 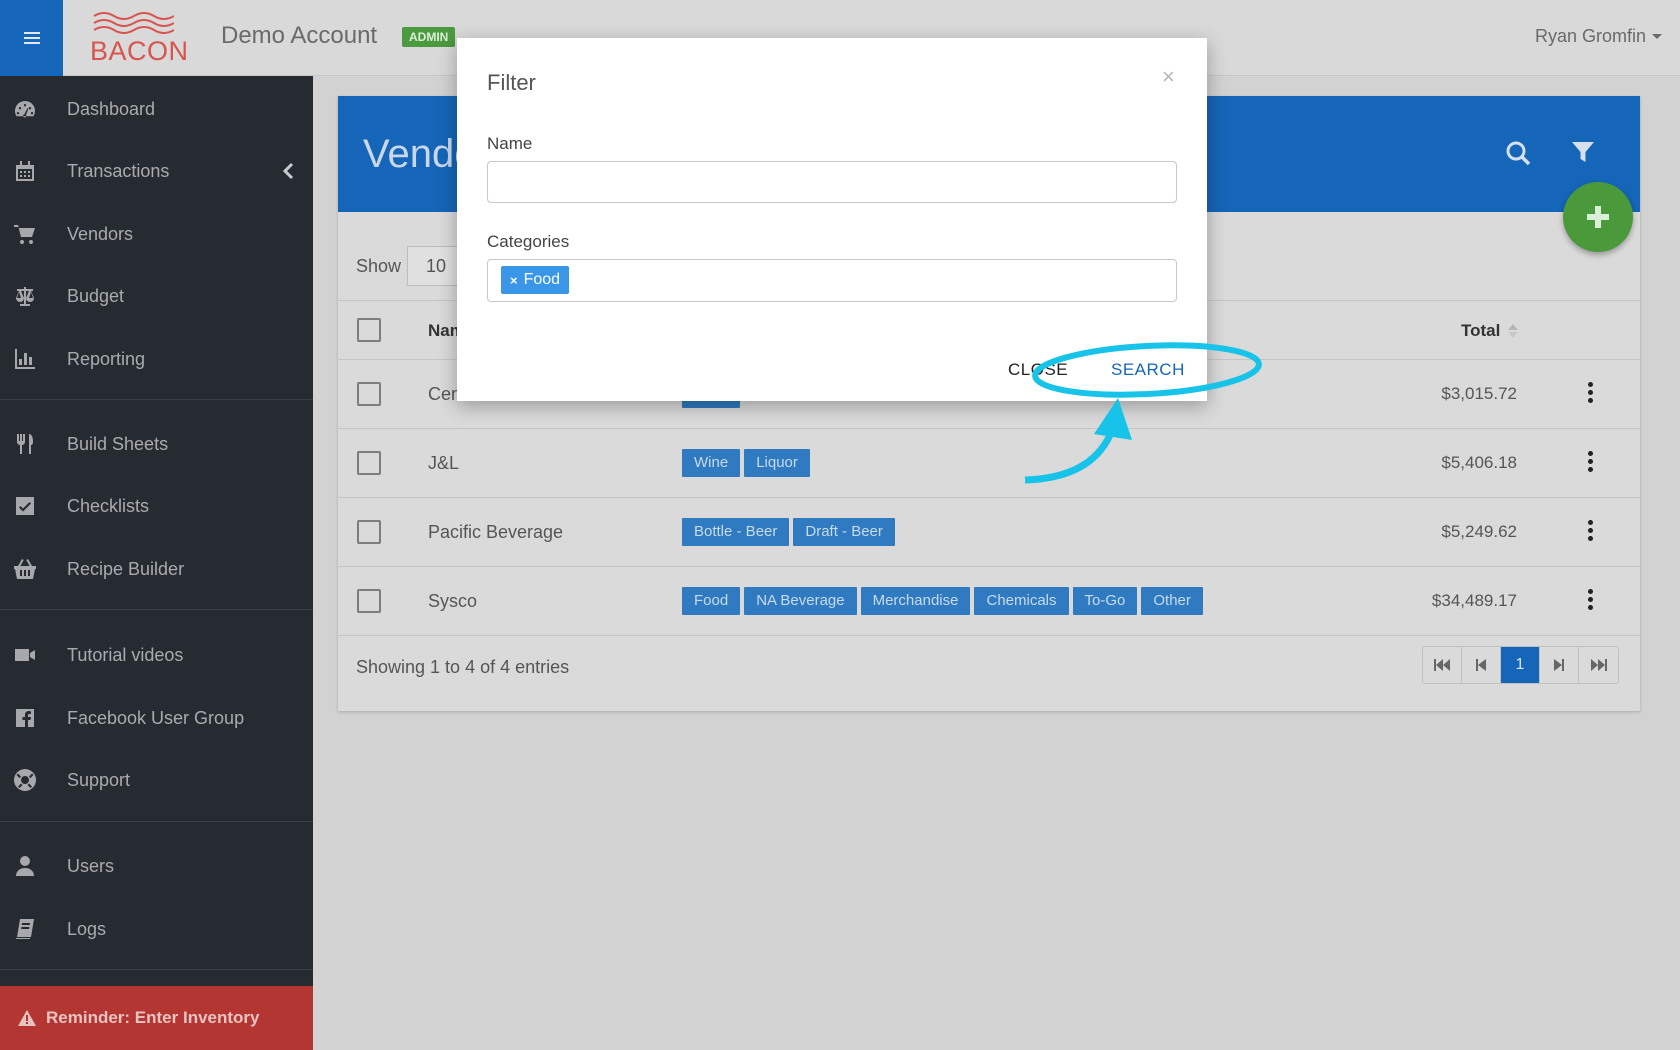 What do you see at coordinates (711, 601) in the screenshot?
I see `category-tag: Food` at bounding box center [711, 601].